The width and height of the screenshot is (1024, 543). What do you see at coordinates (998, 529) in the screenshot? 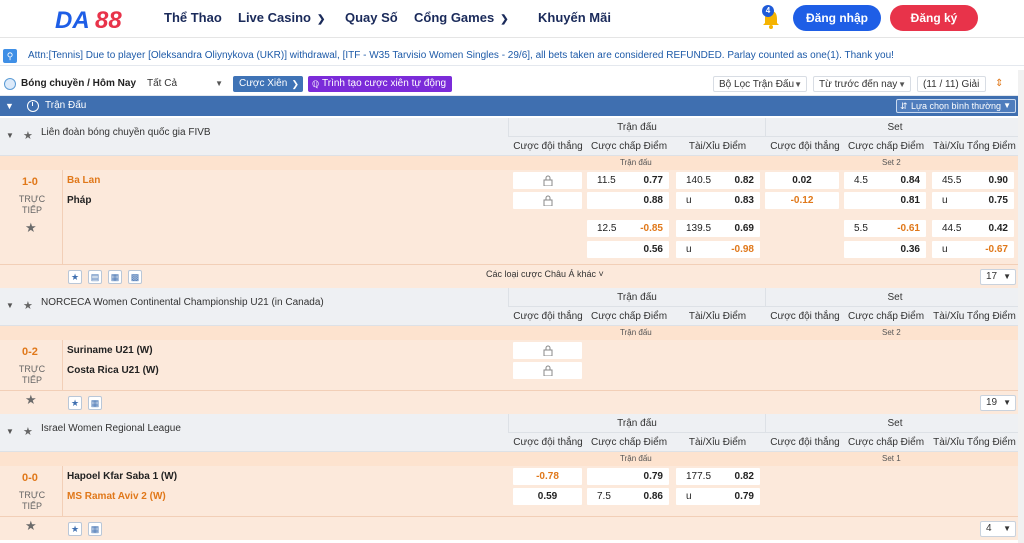
I see `bet-count-select: 4 ▼` at bounding box center [998, 529].